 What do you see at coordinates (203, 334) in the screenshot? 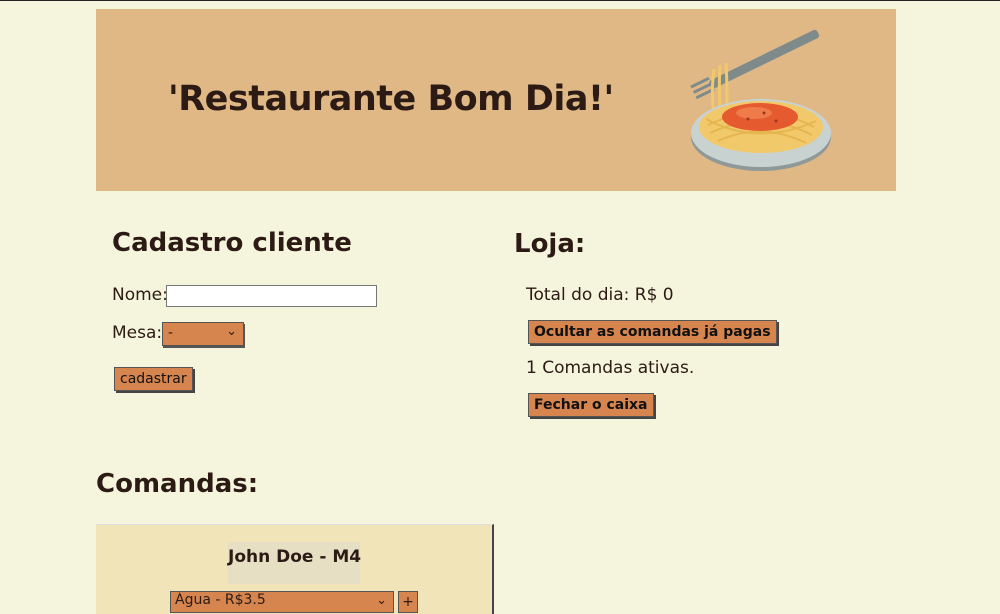
I see `mesa-select: - ⌄` at bounding box center [203, 334].